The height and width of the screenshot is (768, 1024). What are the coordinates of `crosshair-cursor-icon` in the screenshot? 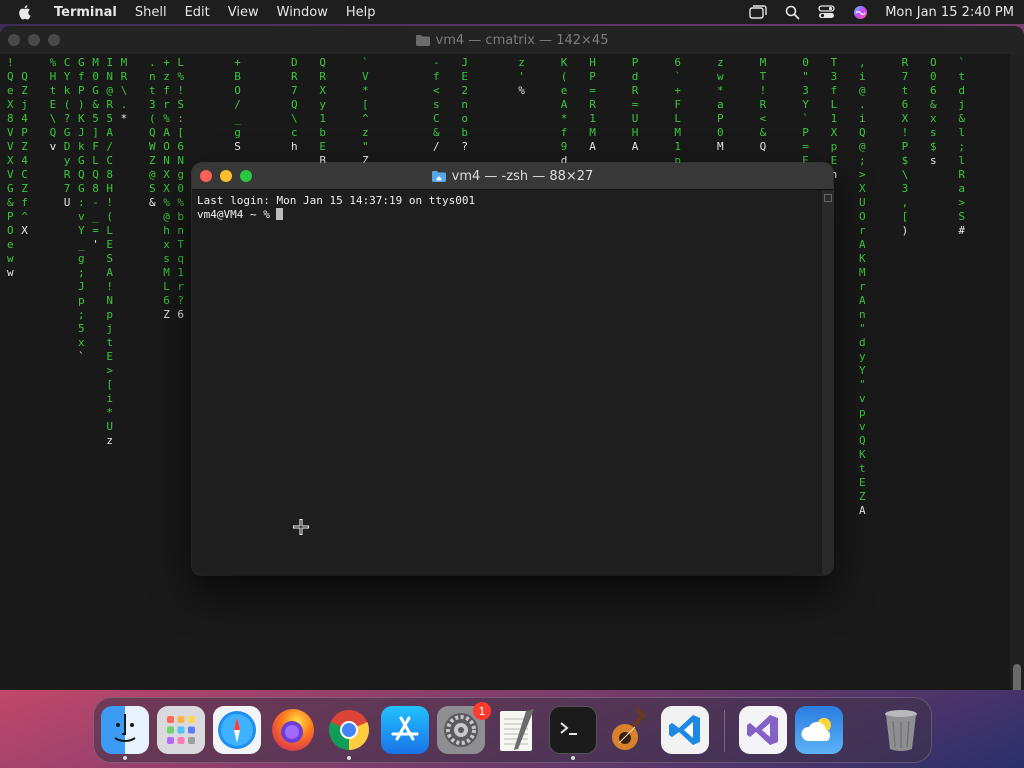 It's located at (301, 527).